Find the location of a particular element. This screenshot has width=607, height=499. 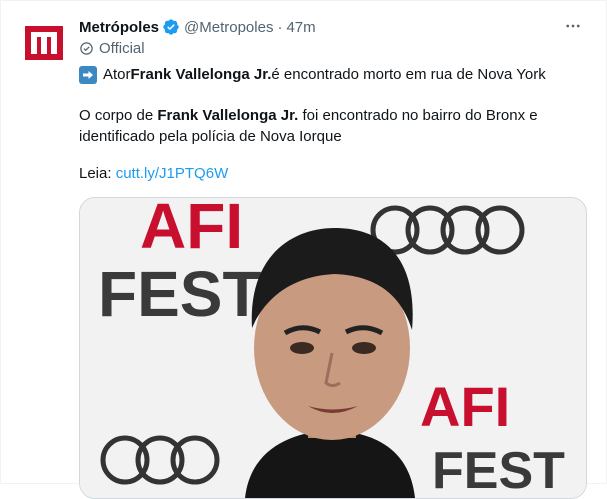

right-eye is located at coordinates (364, 348).